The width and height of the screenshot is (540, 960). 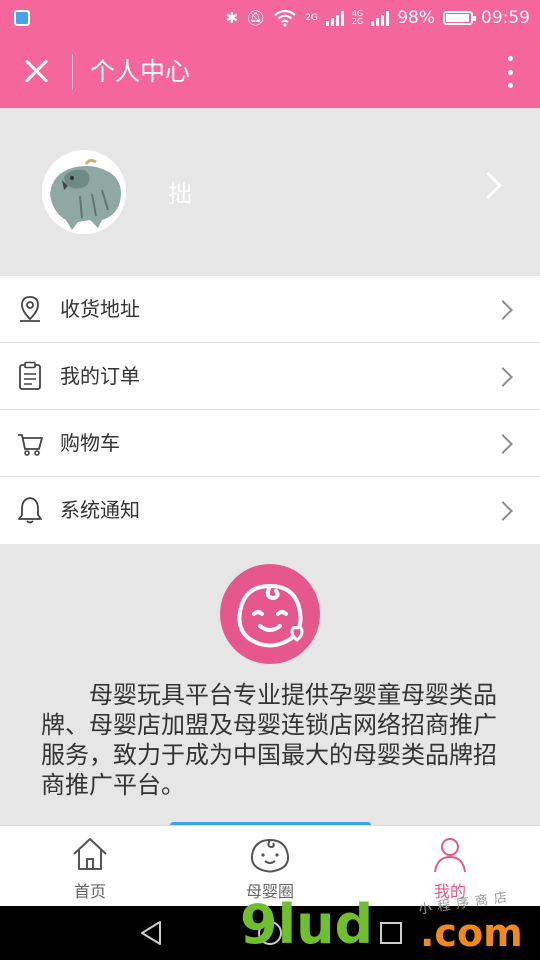 I want to click on battery-icon, so click(x=459, y=18).